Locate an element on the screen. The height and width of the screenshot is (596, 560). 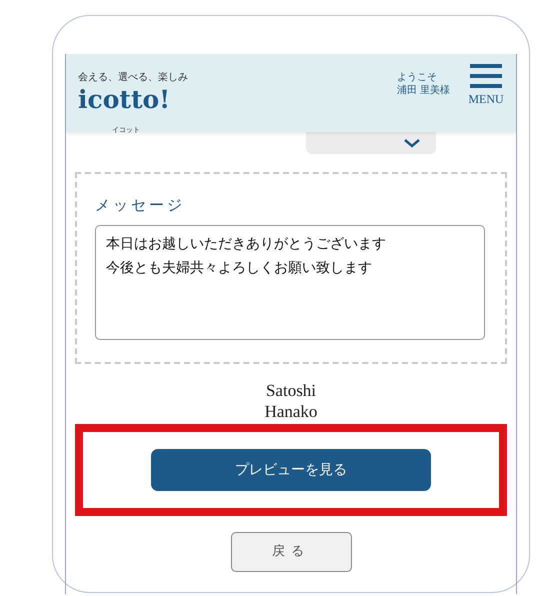
preview-button: プレビューを見る is located at coordinates (291, 470).